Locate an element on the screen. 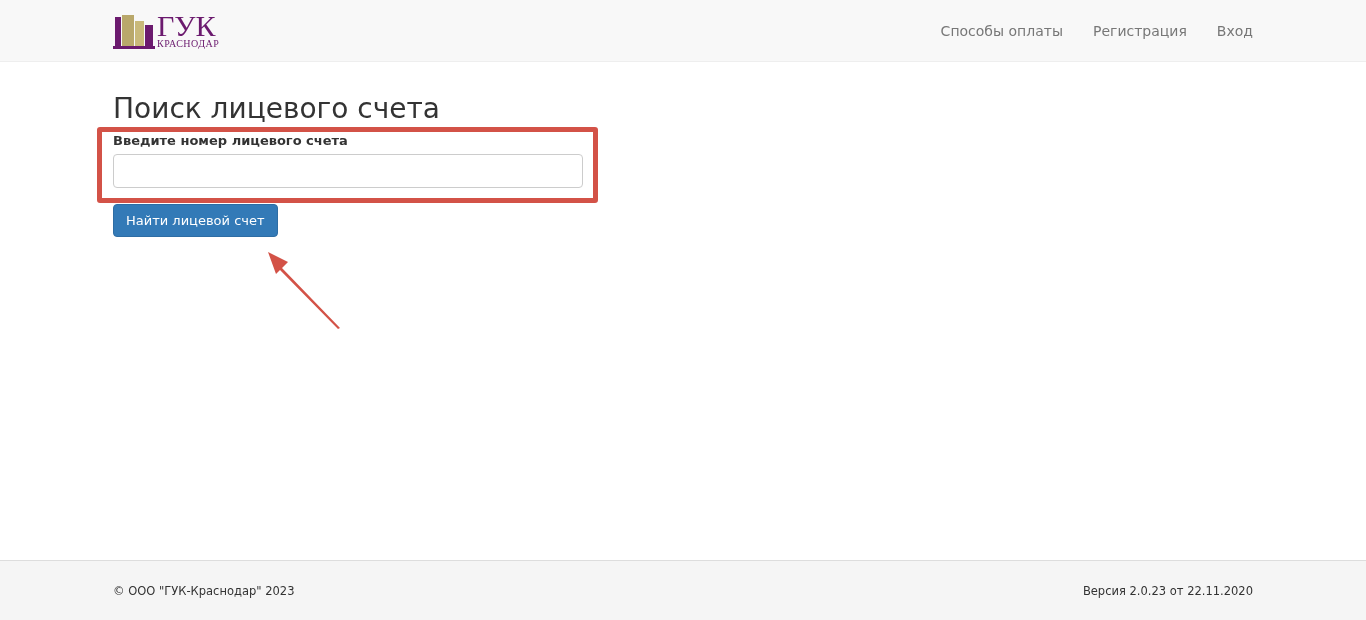 Image resolution: width=1366 pixels, height=620 pixels. page-title: Поиск лицевого счета is located at coordinates (277, 108).